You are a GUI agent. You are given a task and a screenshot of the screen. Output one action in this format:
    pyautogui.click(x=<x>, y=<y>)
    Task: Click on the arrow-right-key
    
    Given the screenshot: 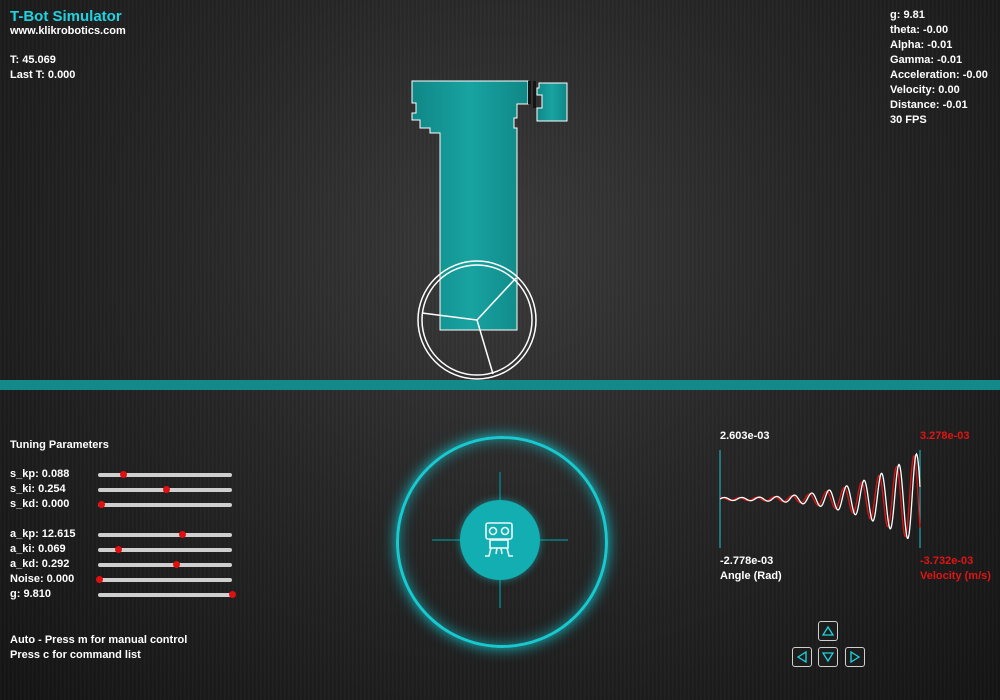 What is the action you would take?
    pyautogui.click(x=855, y=657)
    